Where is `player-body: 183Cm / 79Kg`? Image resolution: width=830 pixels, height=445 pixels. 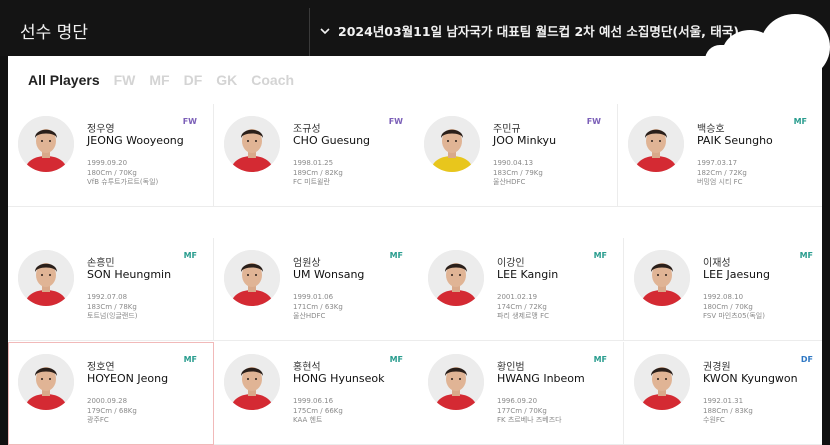
player-body: 183Cm / 79Kg is located at coordinates (518, 172).